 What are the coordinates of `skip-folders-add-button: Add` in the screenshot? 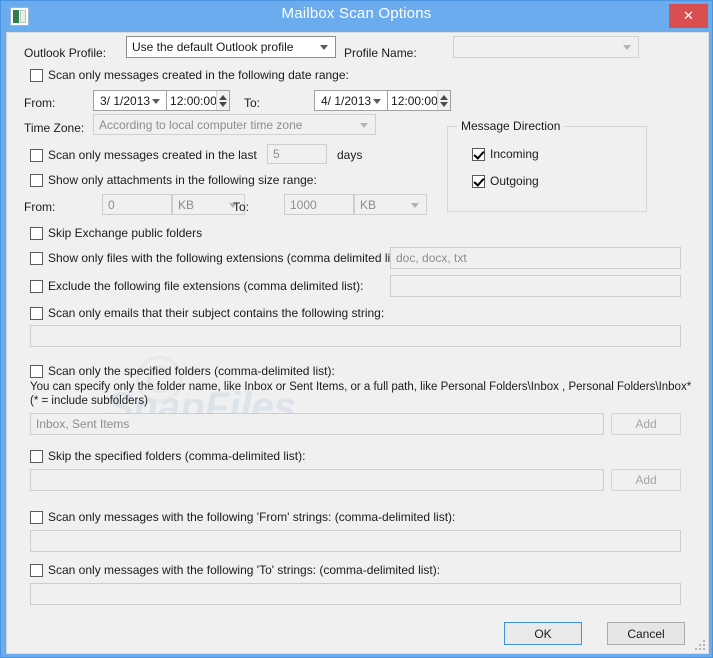 It's located at (646, 480).